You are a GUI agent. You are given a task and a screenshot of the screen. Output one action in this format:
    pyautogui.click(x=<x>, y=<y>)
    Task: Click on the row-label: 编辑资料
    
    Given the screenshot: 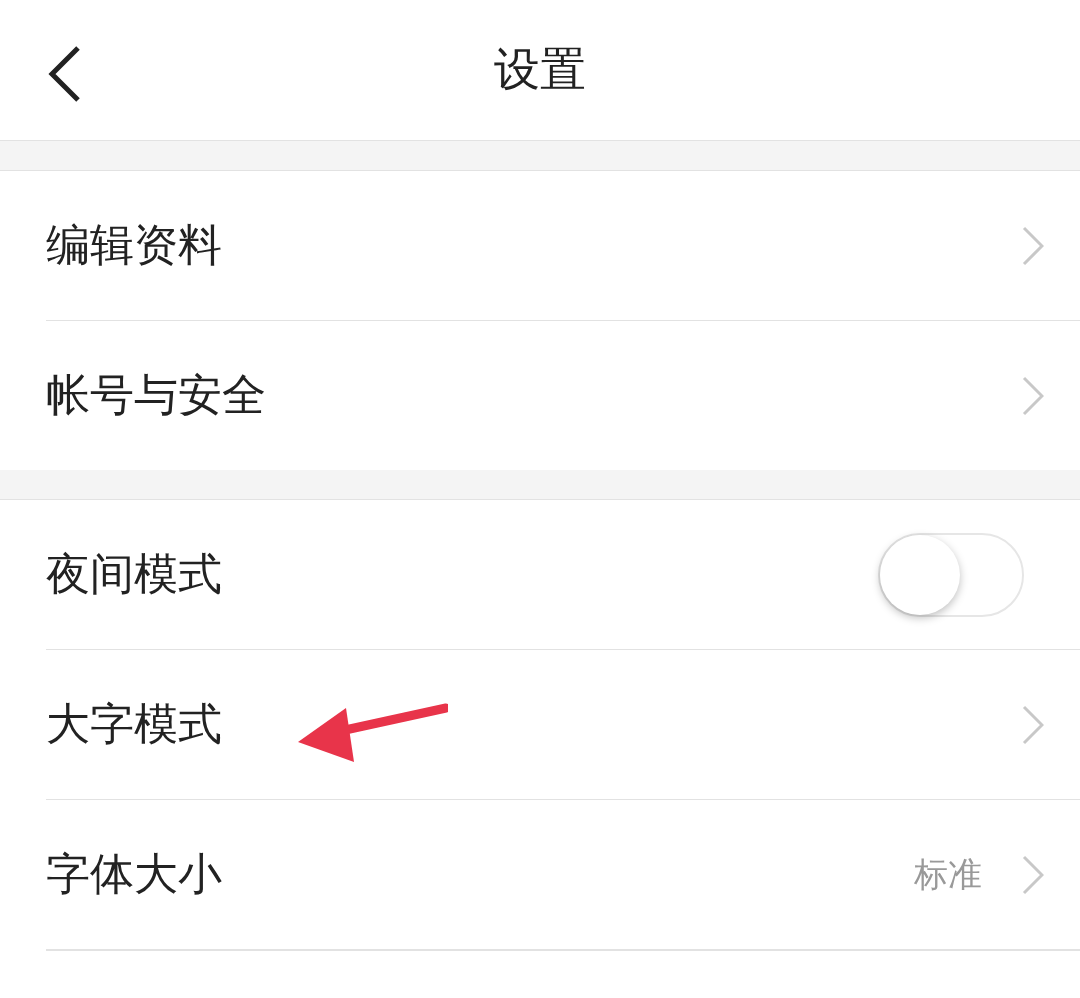 What is the action you would take?
    pyautogui.click(x=134, y=245)
    